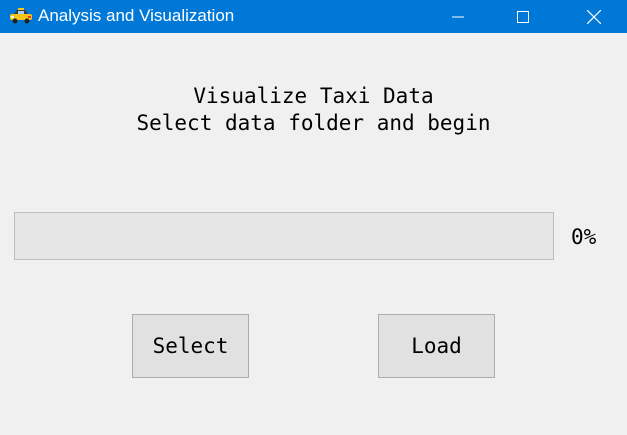  I want to click on maximize-icon, so click(523, 16).